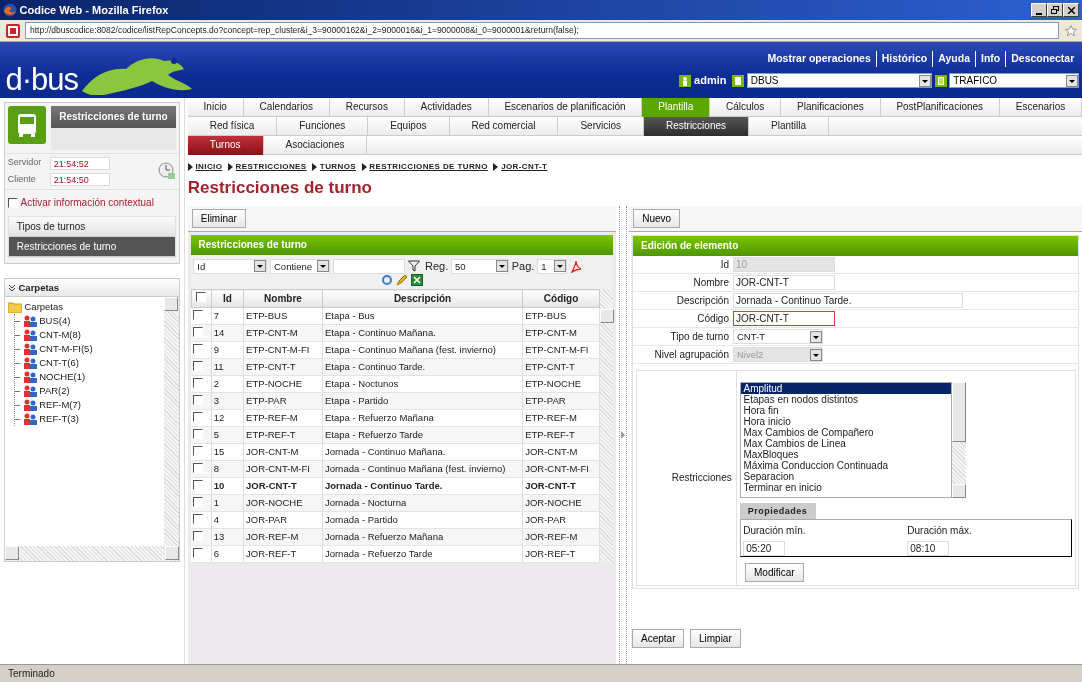 The height and width of the screenshot is (682, 1082). I want to click on breadcrumb-link: RESTRICCIONES DE TURNO, so click(428, 166).